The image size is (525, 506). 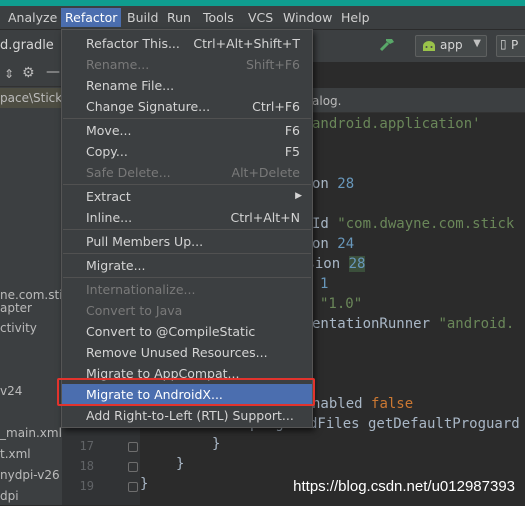 What do you see at coordinates (510, 46) in the screenshot?
I see `device-select: ▯ P` at bounding box center [510, 46].